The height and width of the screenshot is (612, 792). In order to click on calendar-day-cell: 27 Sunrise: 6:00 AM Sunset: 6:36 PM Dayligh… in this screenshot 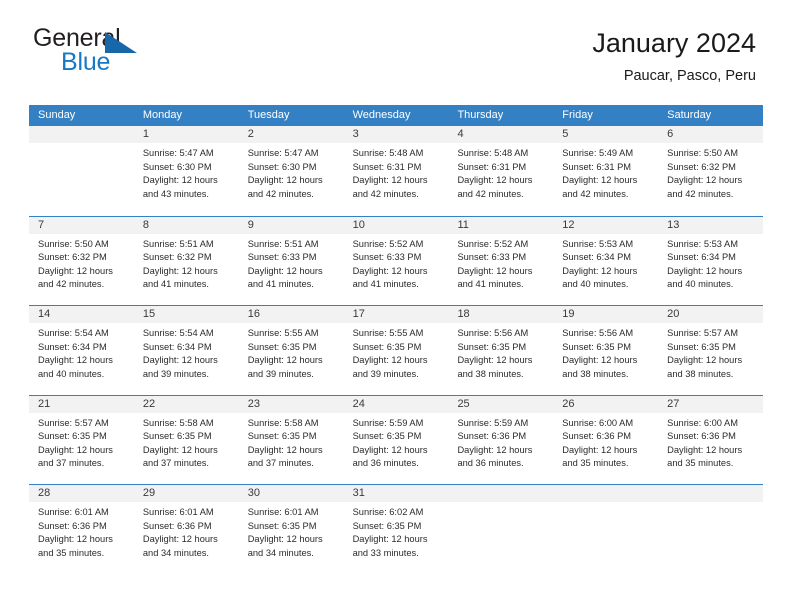, I will do `click(711, 439)`.